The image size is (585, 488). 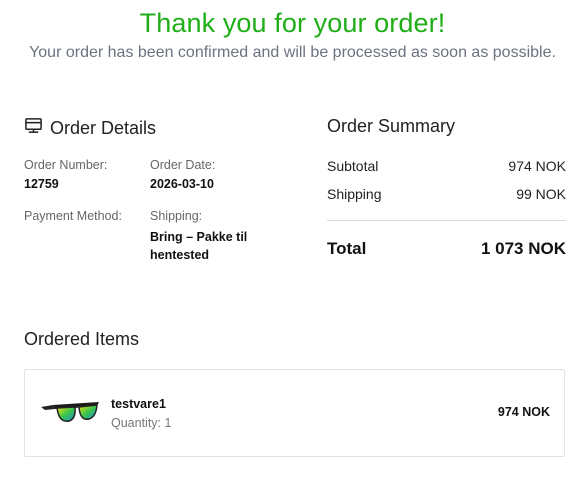 I want to click on item-price: 974 NOK, so click(x=523, y=412).